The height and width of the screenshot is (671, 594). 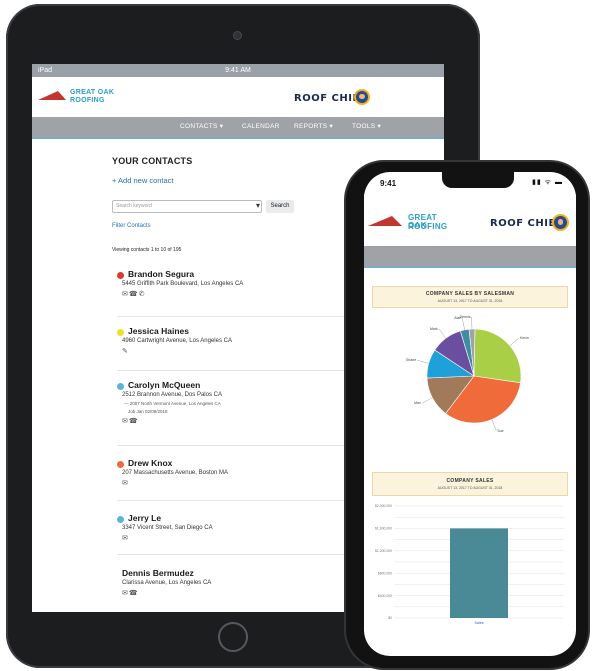 I want to click on status-time: 9:41 AM, so click(x=238, y=70).